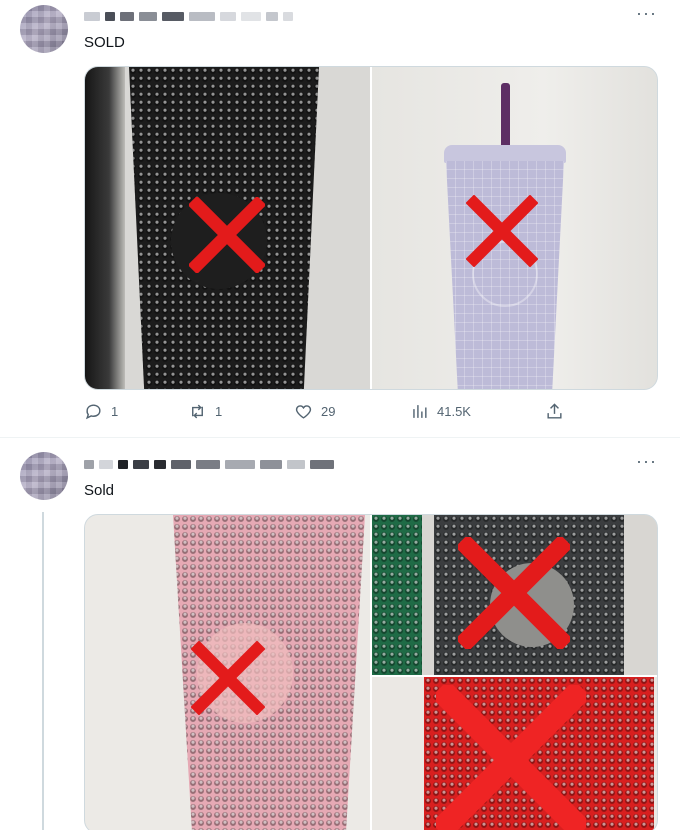  What do you see at coordinates (205, 411) in the screenshot?
I see `retweet-button: 1` at bounding box center [205, 411].